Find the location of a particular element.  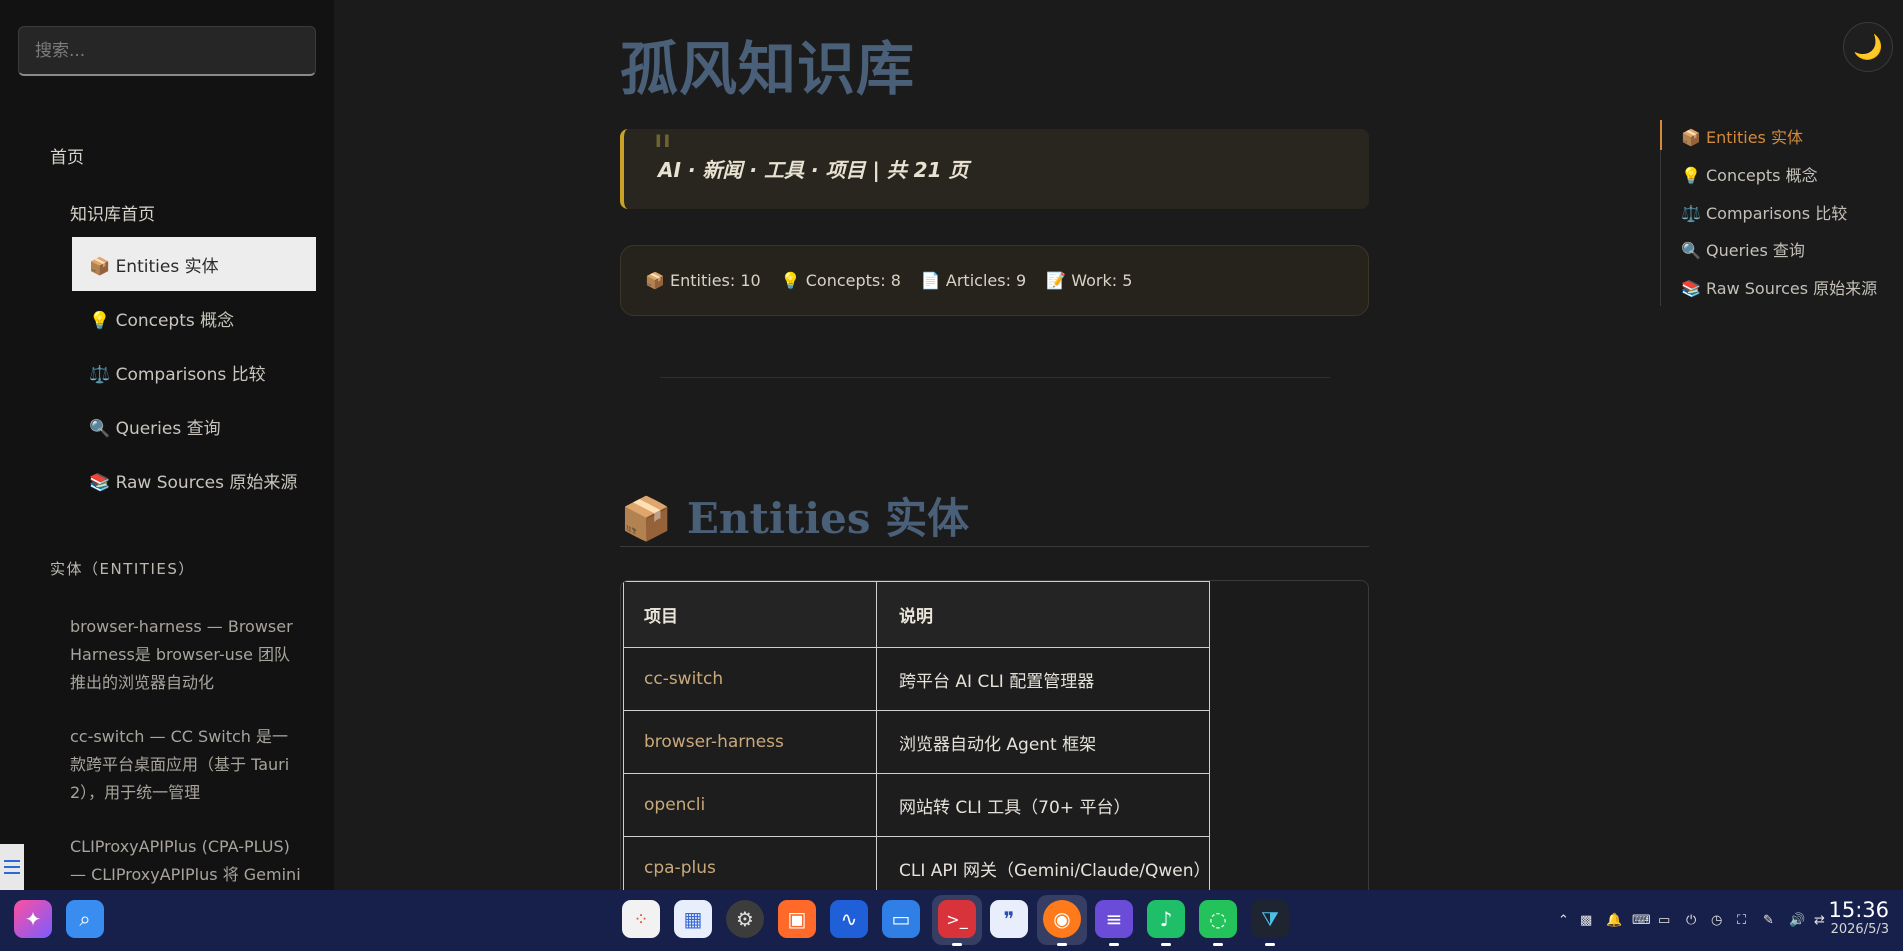

table-cell-link: opencli is located at coordinates (750, 805).